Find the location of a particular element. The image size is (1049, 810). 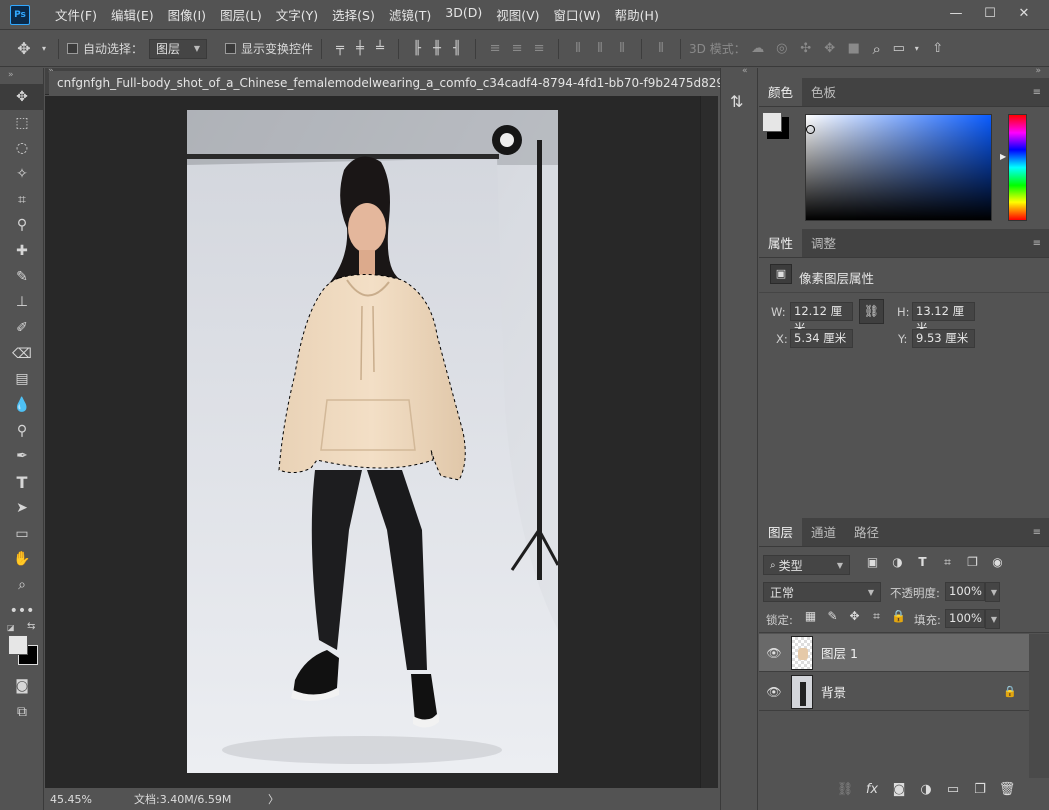

filter-toggle-icon: ◉ is located at coordinates (997, 562).